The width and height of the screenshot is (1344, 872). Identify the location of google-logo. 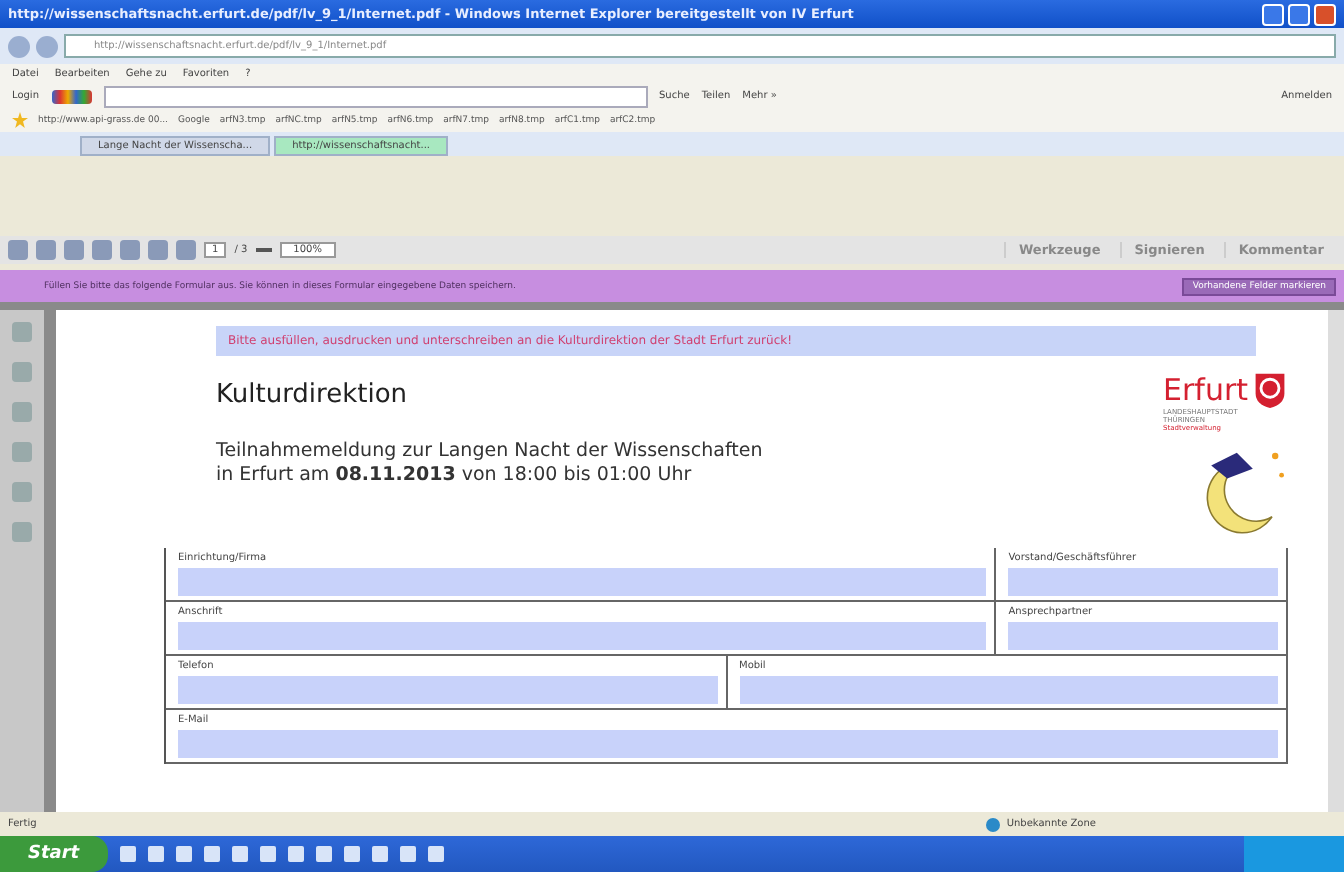
(71, 96).